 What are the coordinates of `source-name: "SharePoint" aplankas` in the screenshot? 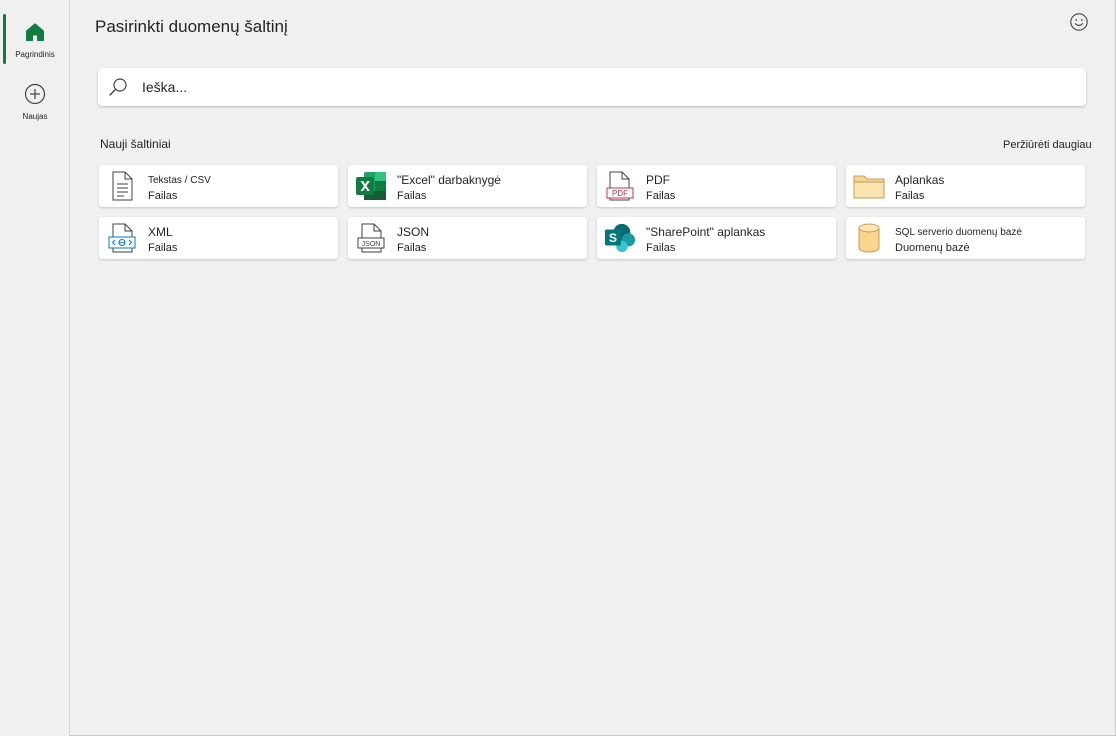 It's located at (706, 232).